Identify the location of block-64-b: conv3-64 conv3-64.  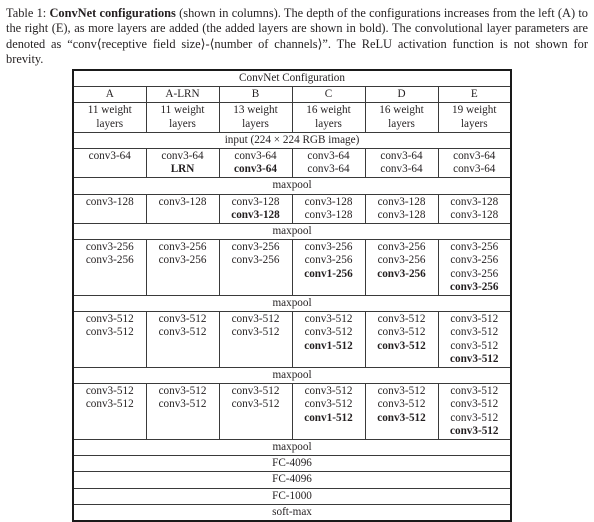
(255, 163).